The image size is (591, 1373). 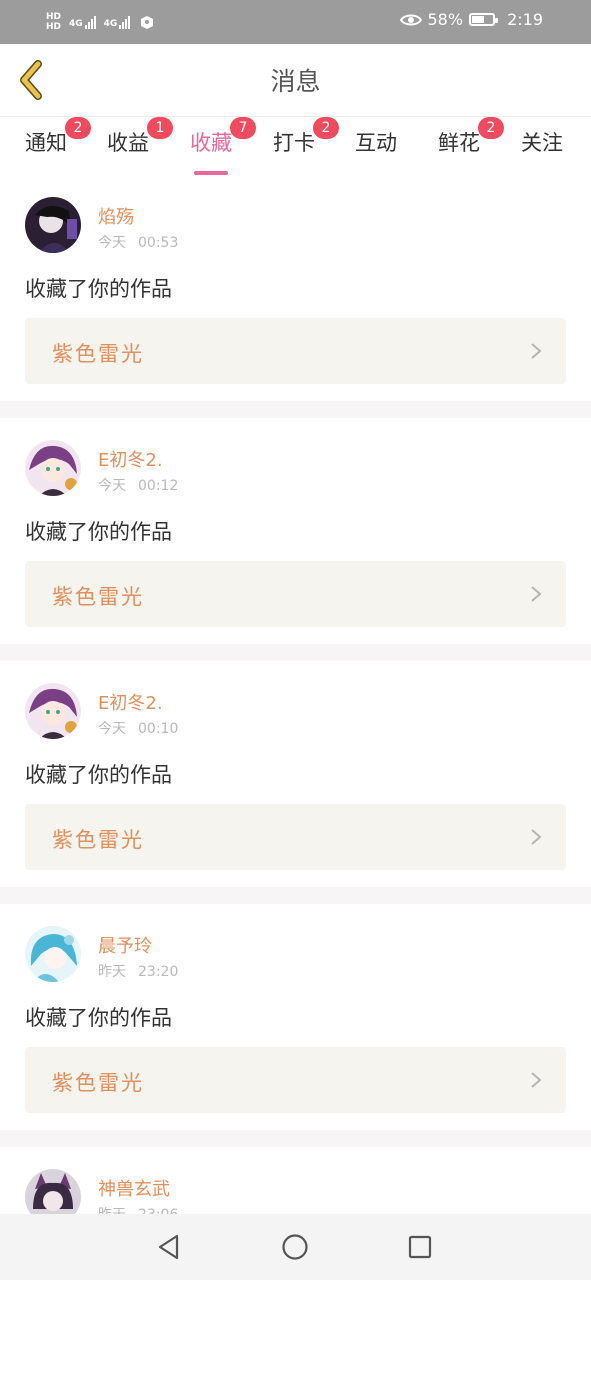 I want to click on signal-2: 4G, so click(x=117, y=22).